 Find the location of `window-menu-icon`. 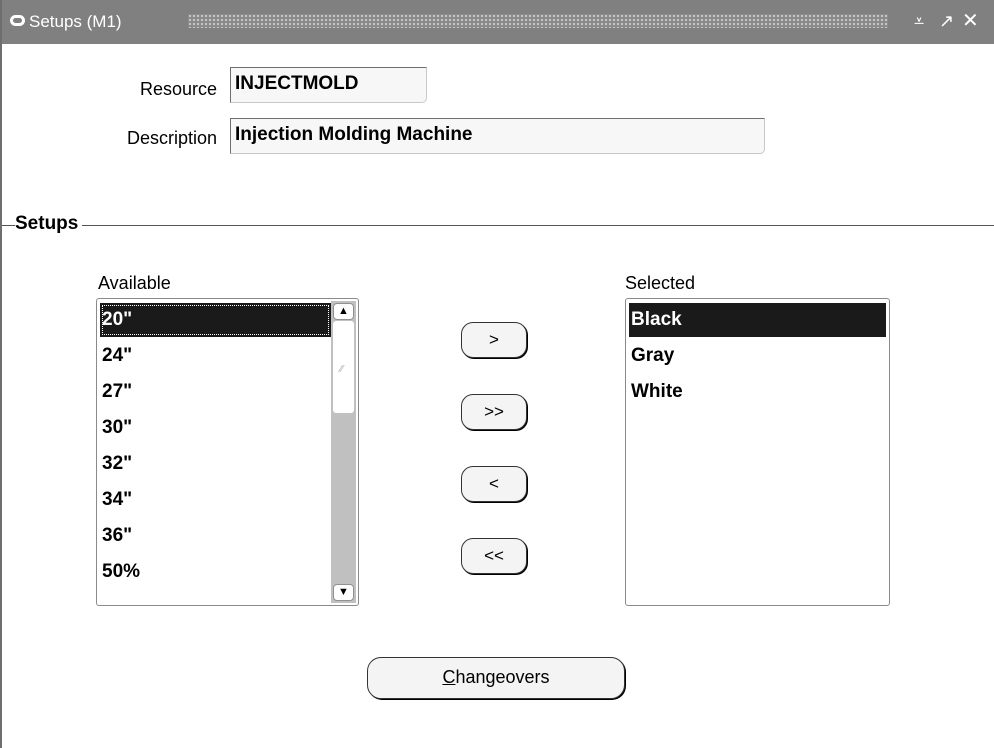

window-menu-icon is located at coordinates (17, 20).